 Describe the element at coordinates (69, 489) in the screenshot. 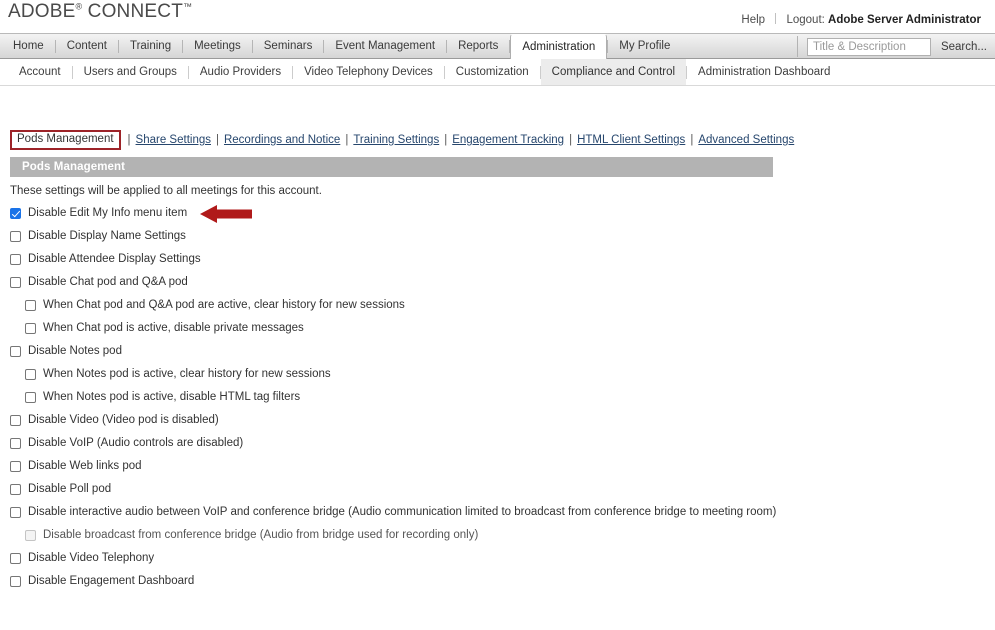

I see `option-label: Disable Poll pod` at that location.